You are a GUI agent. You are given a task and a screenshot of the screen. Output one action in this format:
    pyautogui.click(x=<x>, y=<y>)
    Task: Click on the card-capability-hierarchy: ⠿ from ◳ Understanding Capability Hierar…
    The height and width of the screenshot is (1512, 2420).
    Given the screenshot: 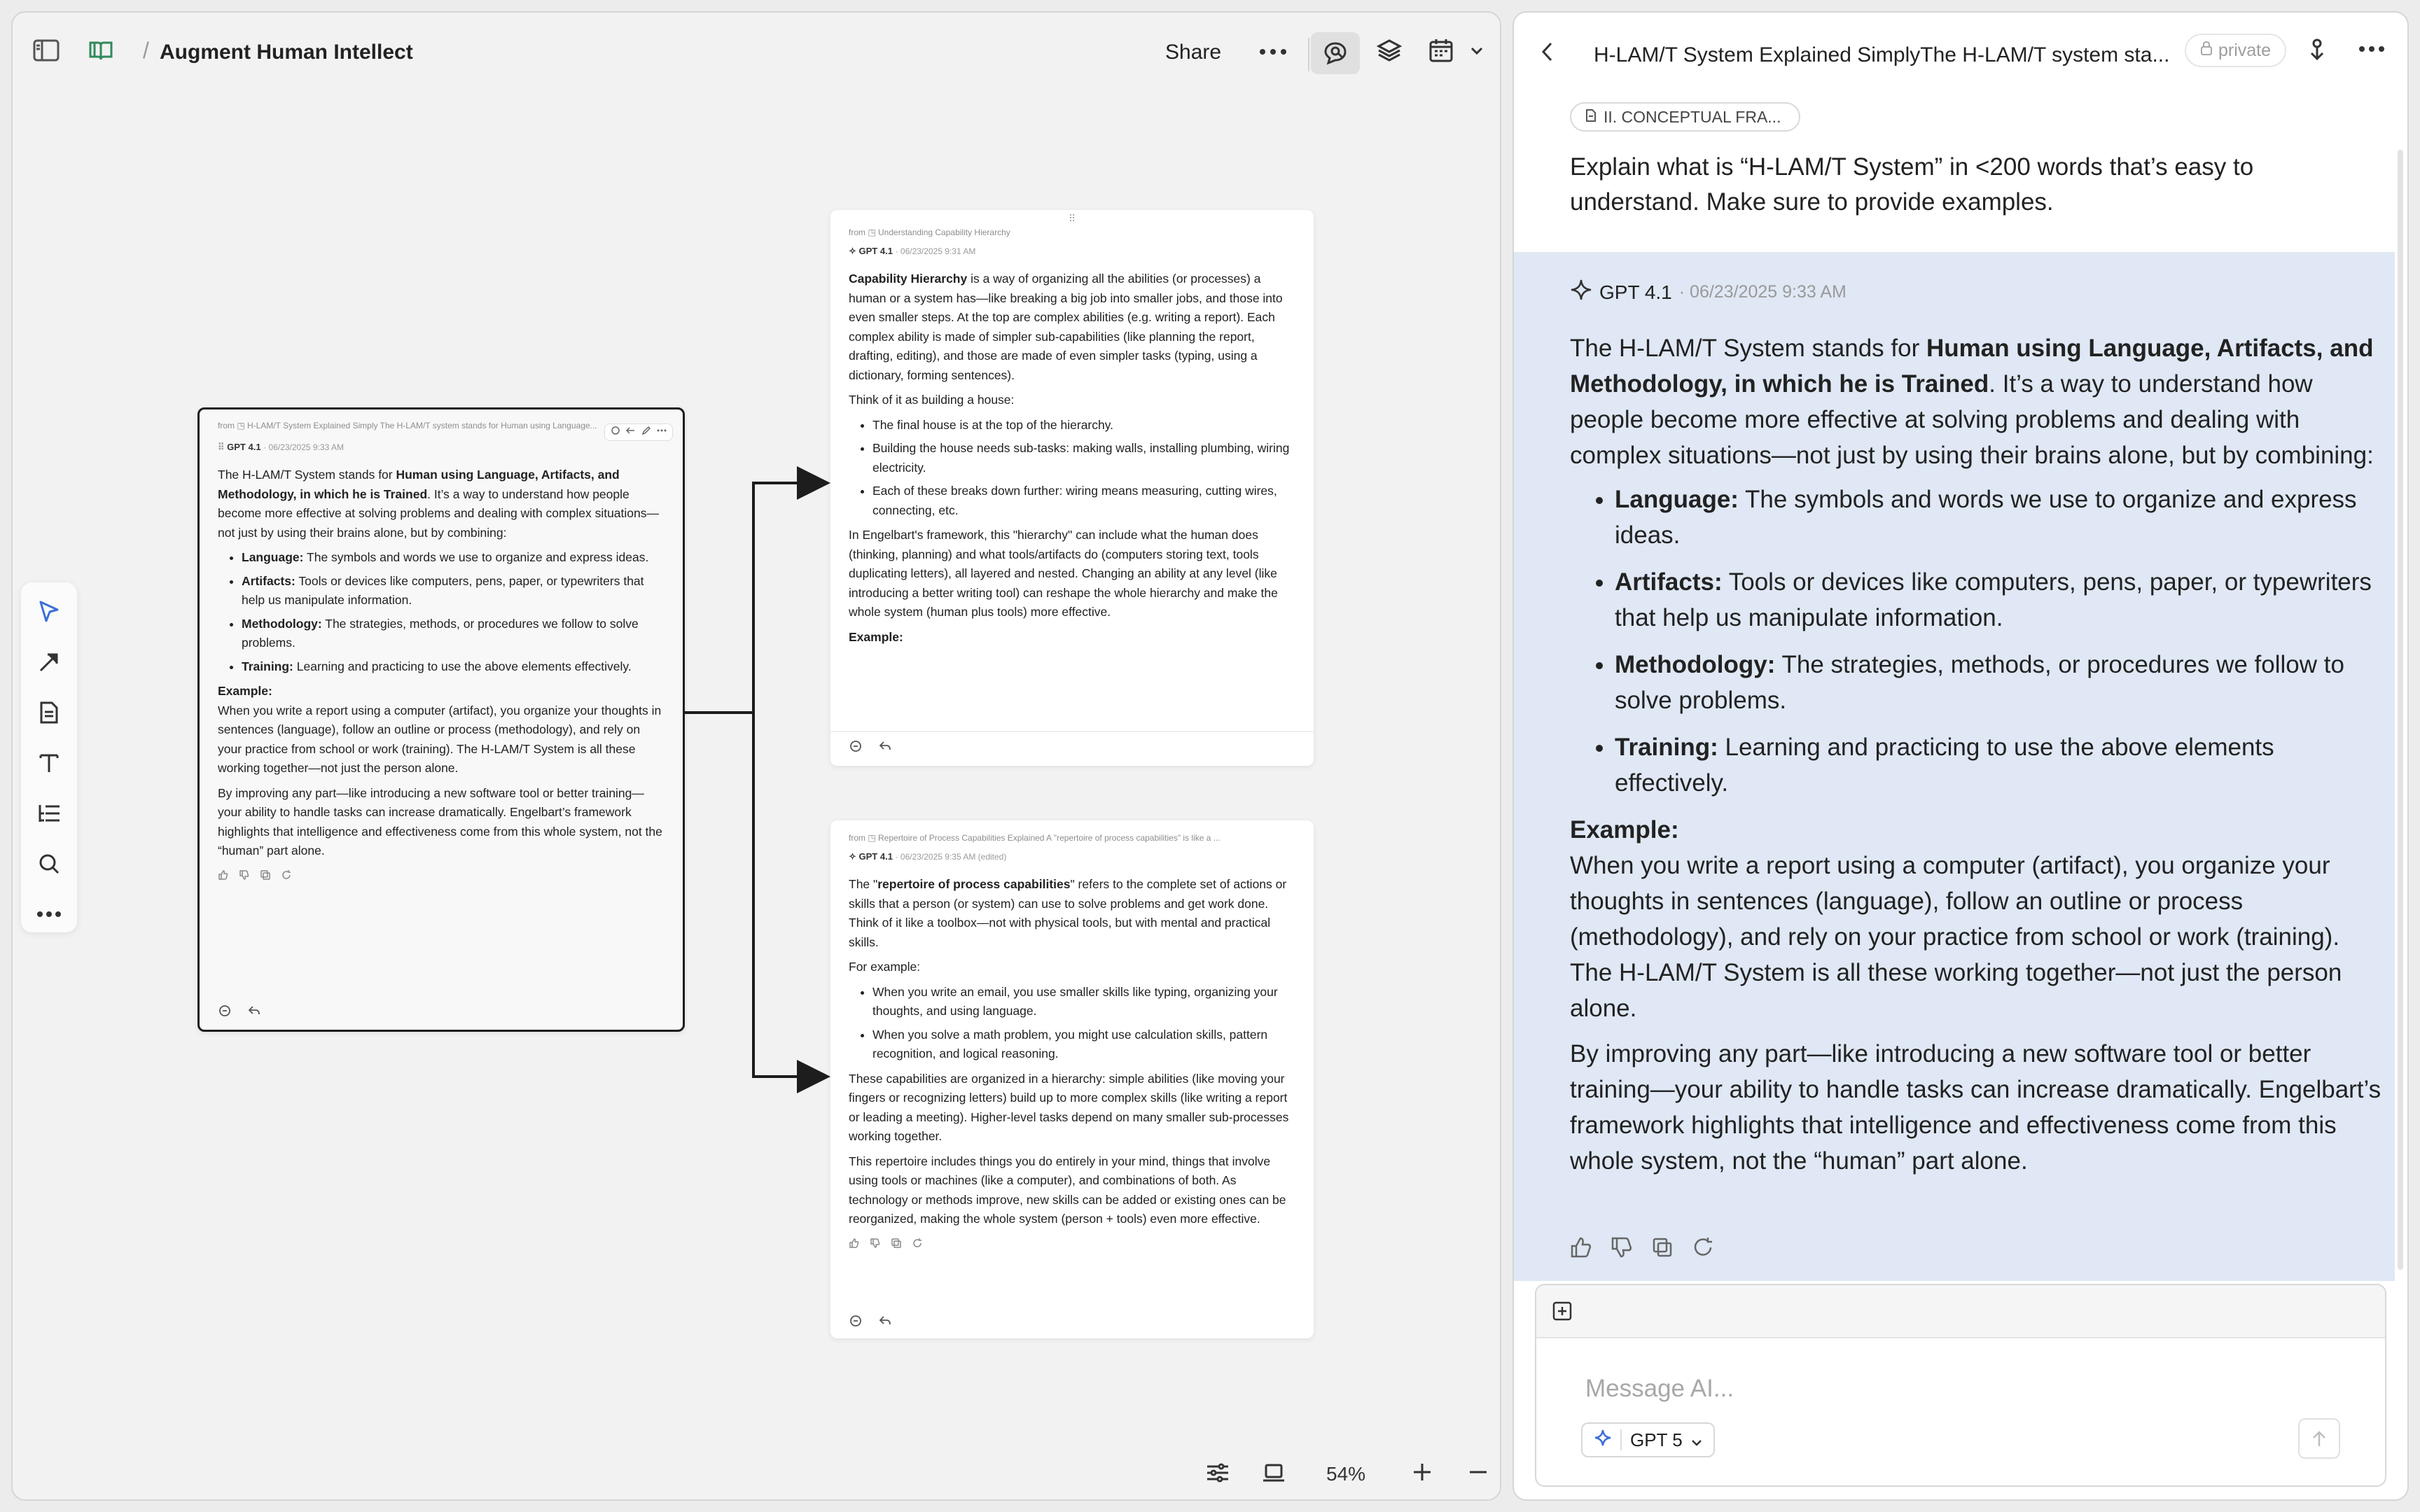 What is the action you would take?
    pyautogui.click(x=1072, y=488)
    